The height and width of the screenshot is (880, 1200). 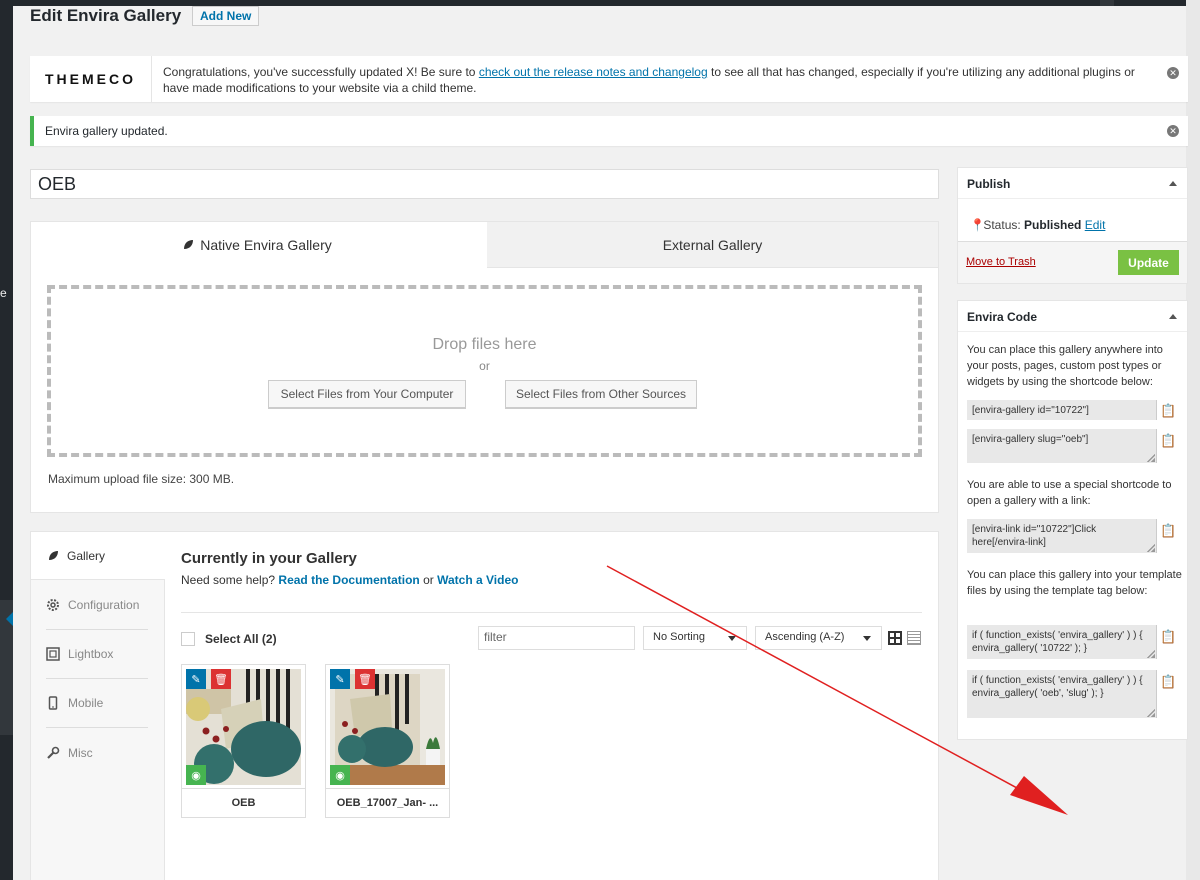 I want to click on annotation-arrow, so click(x=837, y=690).